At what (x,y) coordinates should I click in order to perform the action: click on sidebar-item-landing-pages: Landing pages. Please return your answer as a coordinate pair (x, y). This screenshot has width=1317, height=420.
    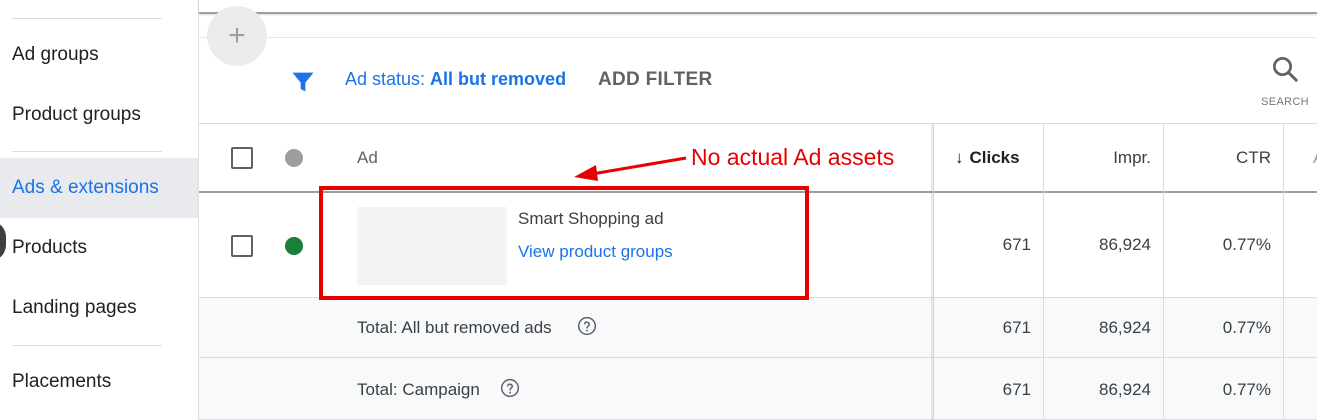
    Looking at the image, I should click on (99, 308).